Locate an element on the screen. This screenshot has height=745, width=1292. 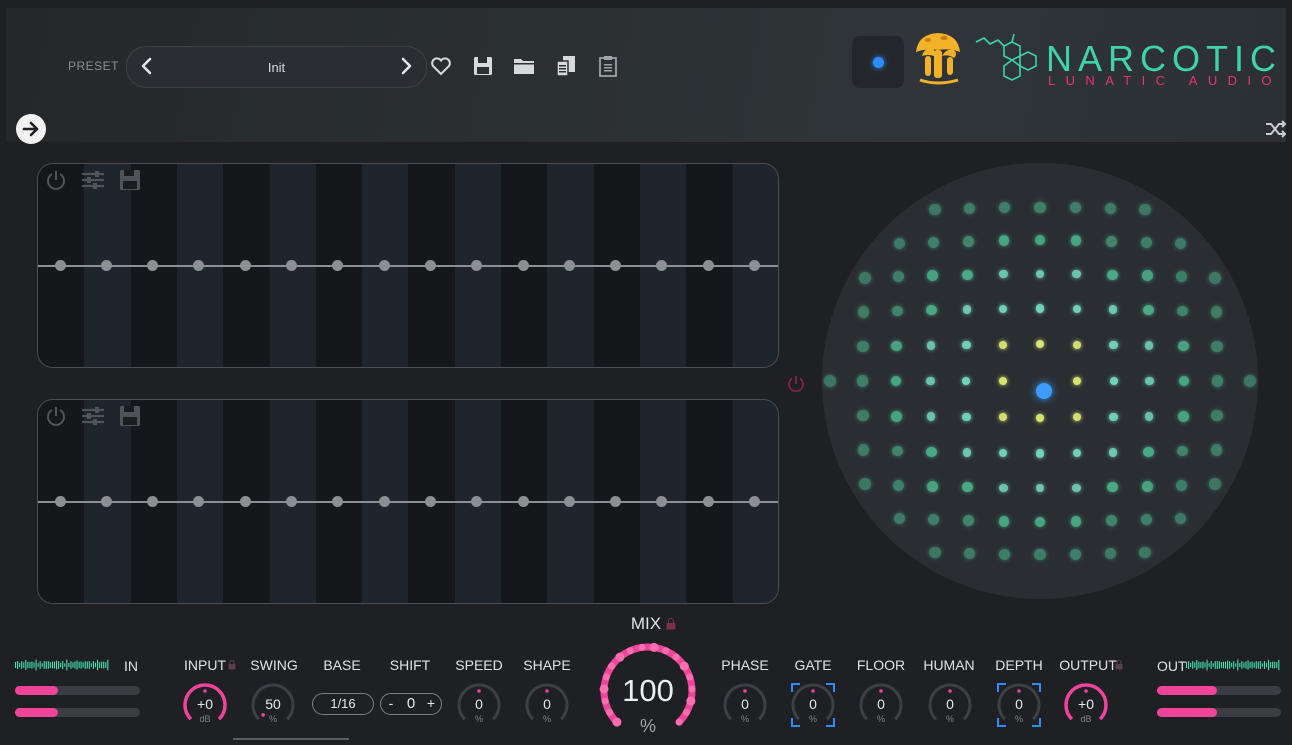
base-selector: 1/16 is located at coordinates (343, 704).